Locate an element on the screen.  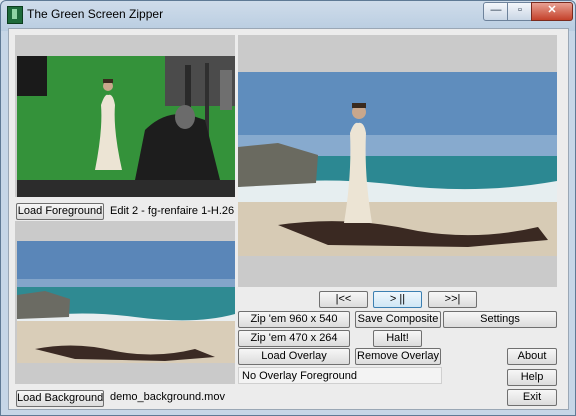
foreground-filename: Edit 2 - fg-renfaire 1-H.264 for A is located at coordinates (172, 211).